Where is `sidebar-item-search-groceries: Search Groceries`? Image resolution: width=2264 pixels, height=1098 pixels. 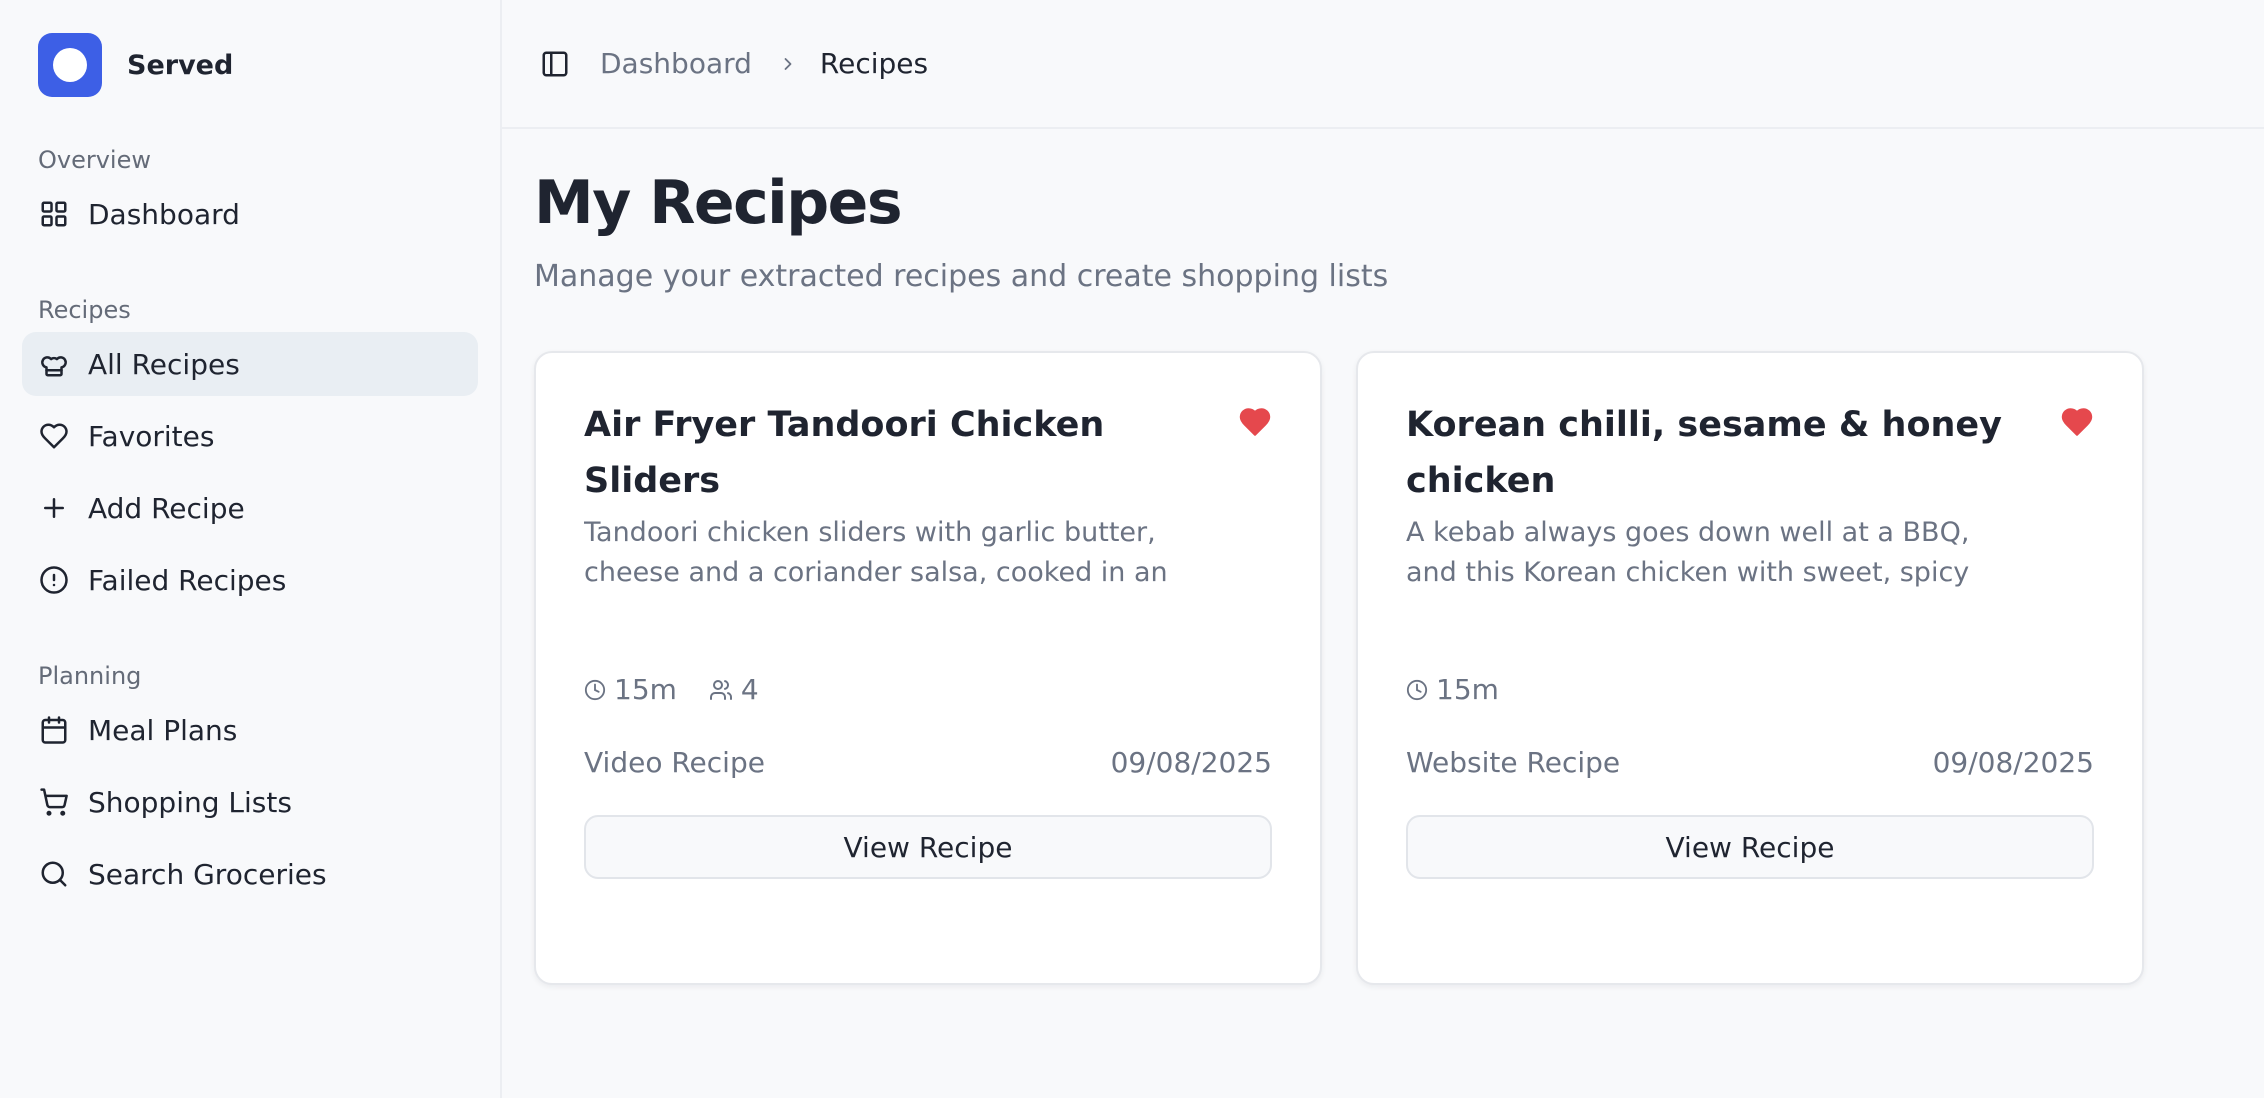 sidebar-item-search-groceries: Search Groceries is located at coordinates (250, 874).